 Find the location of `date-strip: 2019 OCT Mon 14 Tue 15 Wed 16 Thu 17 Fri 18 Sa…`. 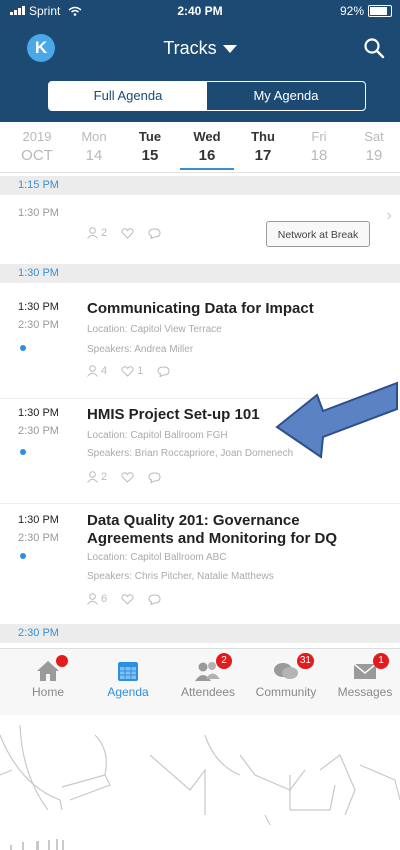

date-strip: 2019 OCT Mon 14 Tue 15 Wed 16 Thu 17 Fri 18 Sa… is located at coordinates (200, 147).